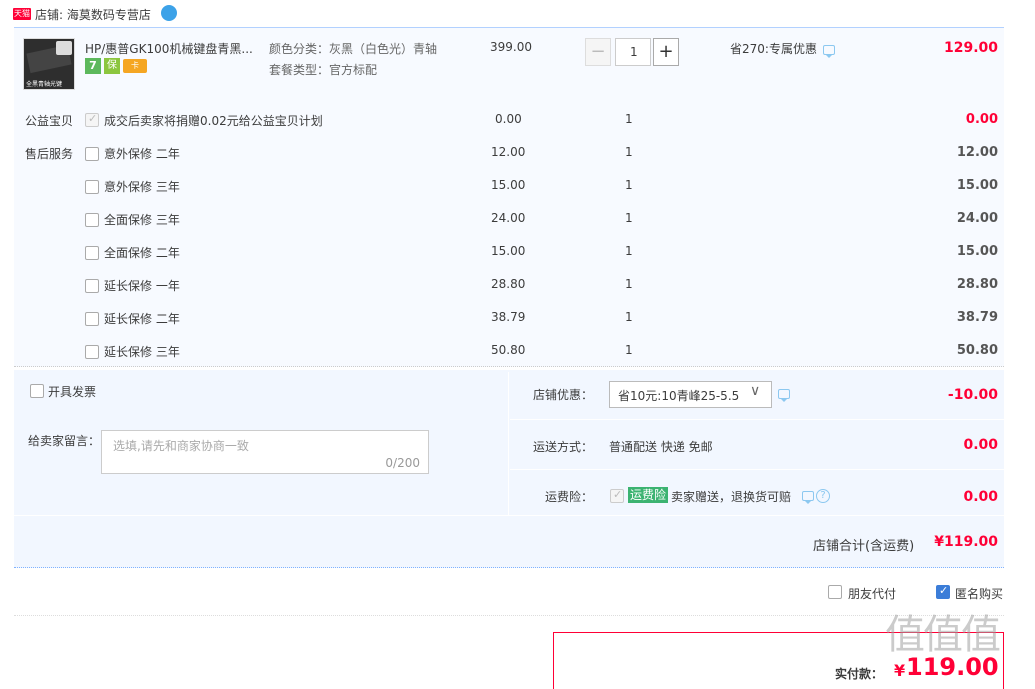 The image size is (1035, 689). Describe the element at coordinates (943, 635) in the screenshot. I see `watermark-logo: 值值值` at that location.